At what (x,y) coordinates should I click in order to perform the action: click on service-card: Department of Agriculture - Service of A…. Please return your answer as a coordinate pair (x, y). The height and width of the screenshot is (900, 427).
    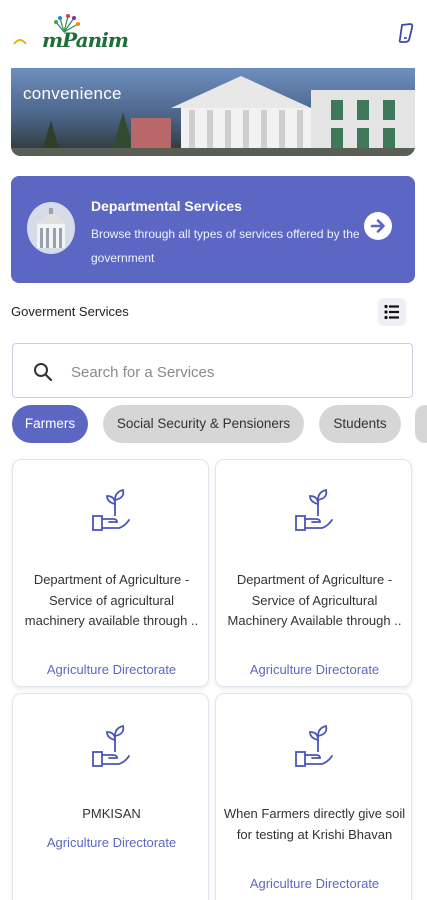
    Looking at the image, I should click on (313, 573).